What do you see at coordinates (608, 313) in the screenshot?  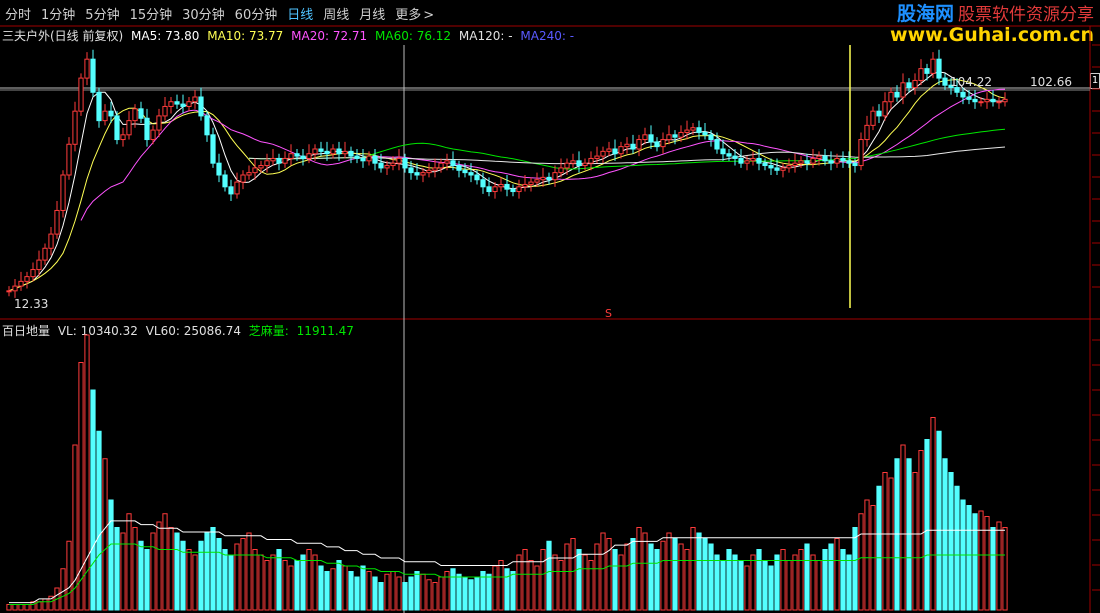 I see `signal-marker: S` at bounding box center [608, 313].